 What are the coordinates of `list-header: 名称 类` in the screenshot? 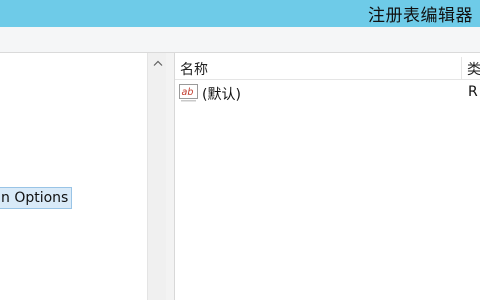 It's located at (327, 68).